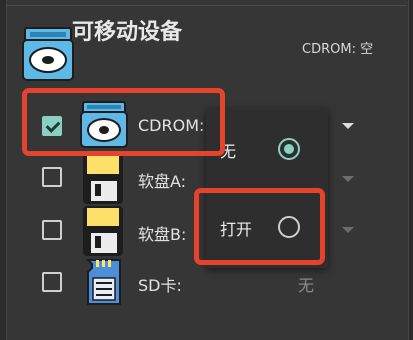  What do you see at coordinates (123, 122) in the screenshot?
I see `highlight-cdrom-row` at bounding box center [123, 122].